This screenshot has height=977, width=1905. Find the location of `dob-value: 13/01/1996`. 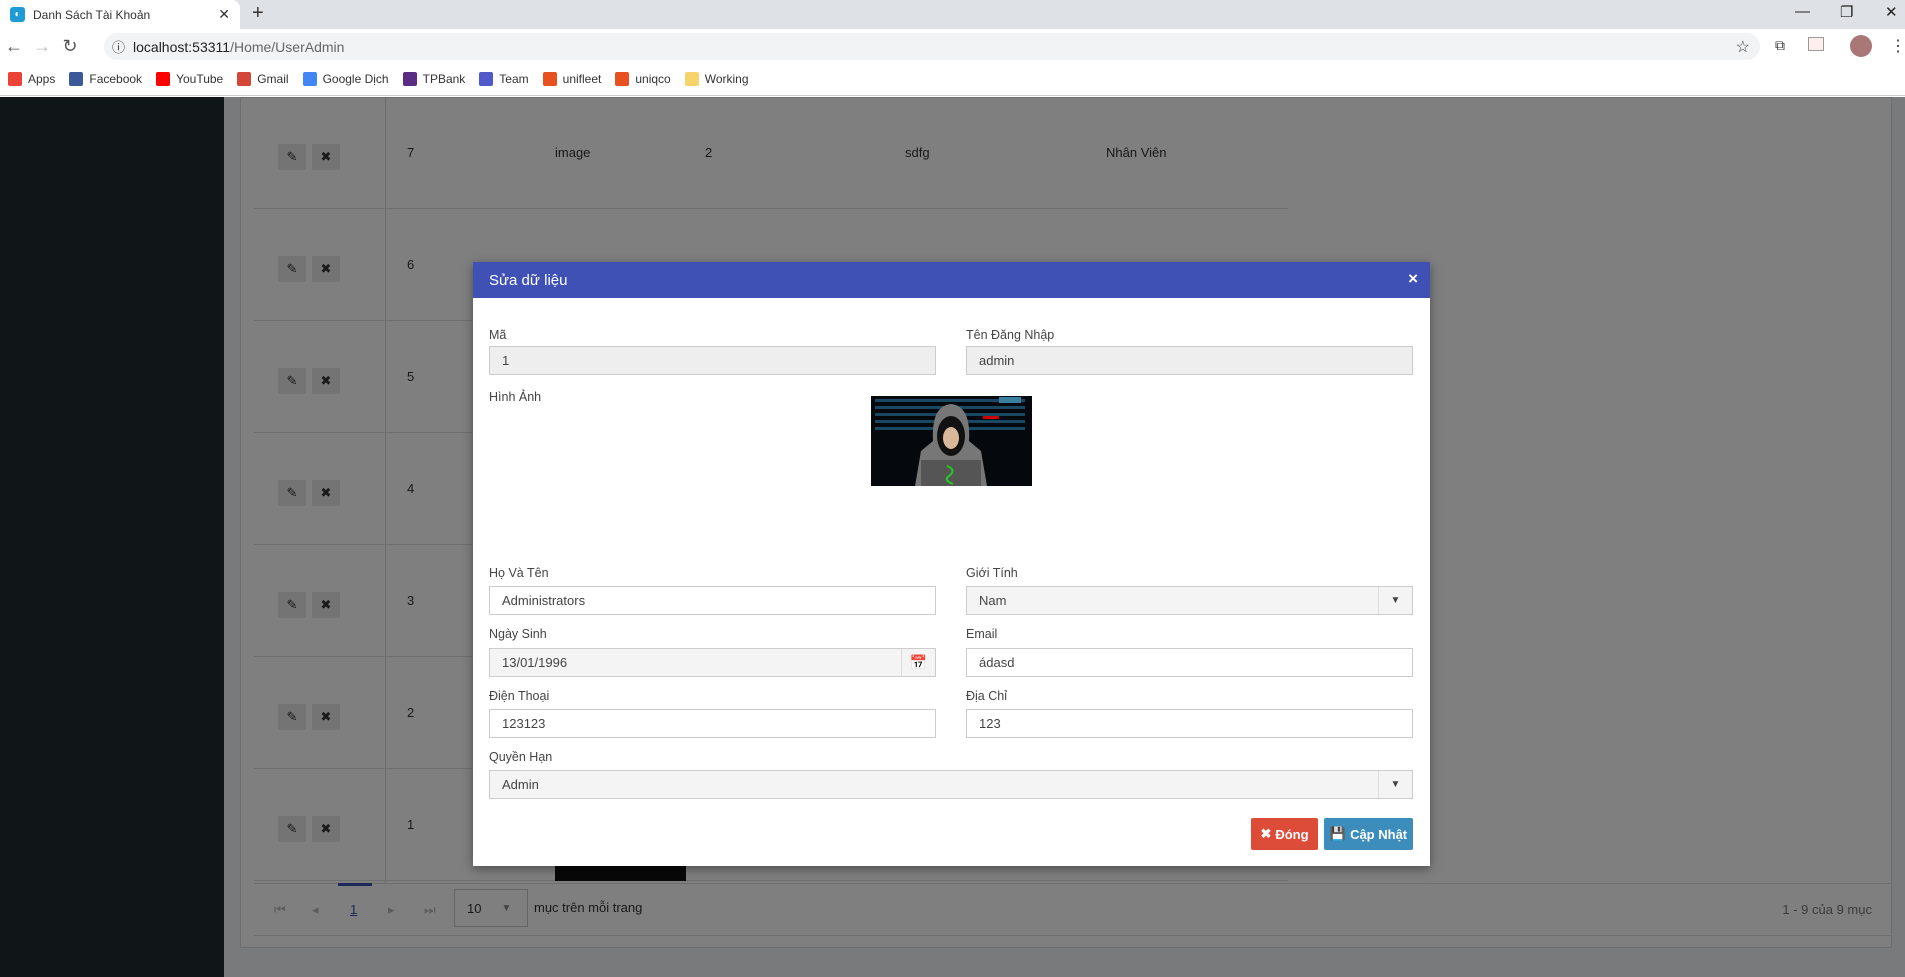

dob-value: 13/01/1996 is located at coordinates (535, 662).